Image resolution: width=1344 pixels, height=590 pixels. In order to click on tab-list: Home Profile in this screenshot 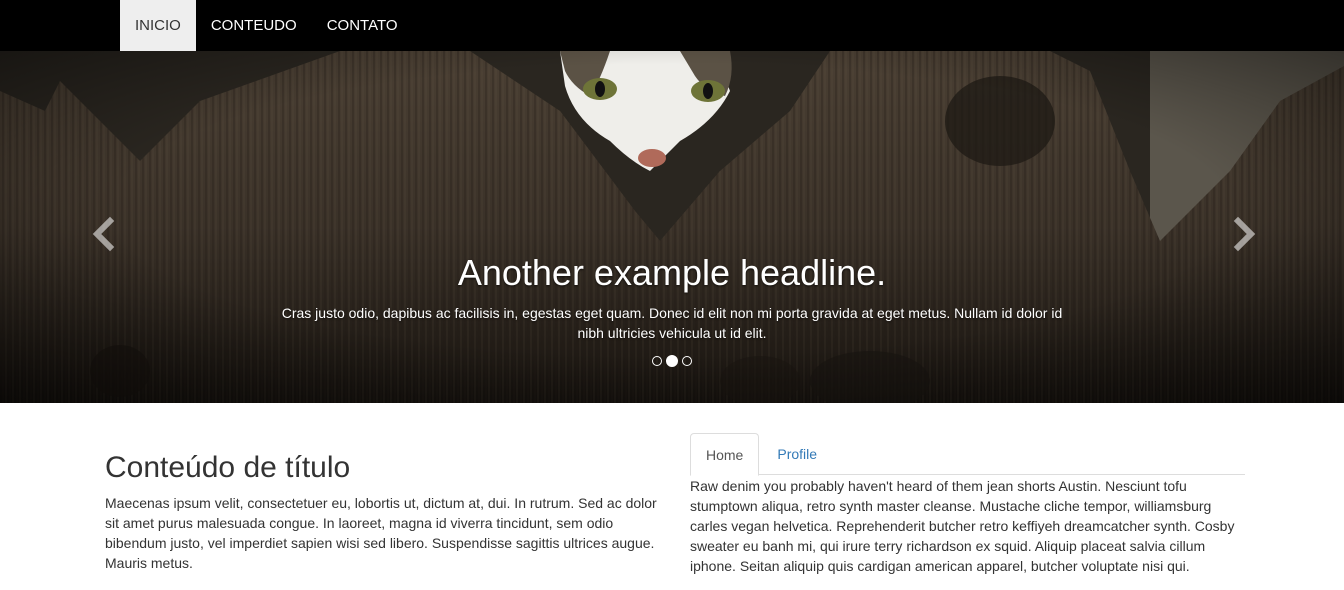, I will do `click(967, 454)`.